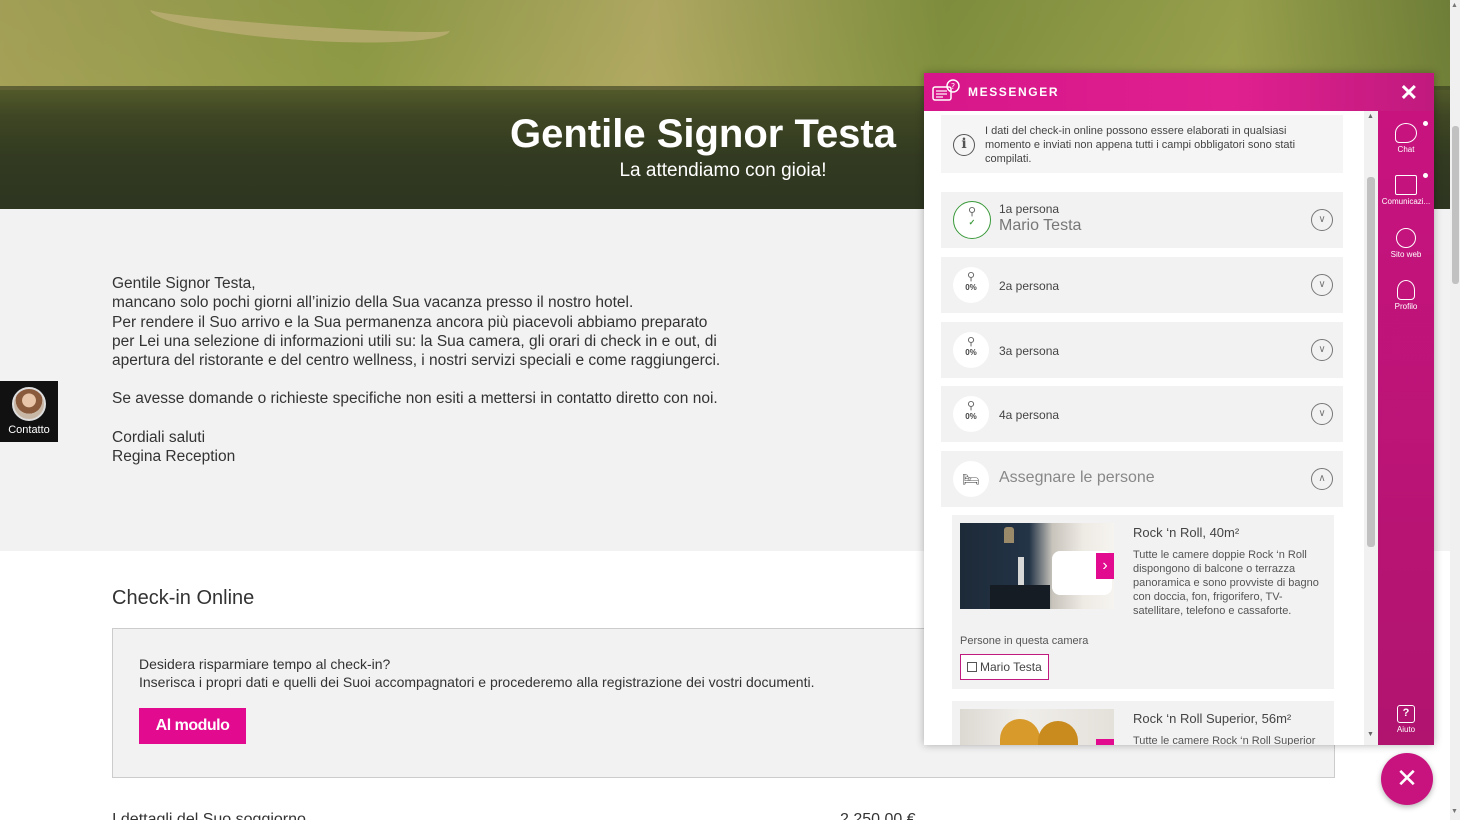 The width and height of the screenshot is (1460, 820). What do you see at coordinates (1142, 220) in the screenshot?
I see `person-row-1: ⚲ ✓ 1a persona Mario Testa ∨` at bounding box center [1142, 220].